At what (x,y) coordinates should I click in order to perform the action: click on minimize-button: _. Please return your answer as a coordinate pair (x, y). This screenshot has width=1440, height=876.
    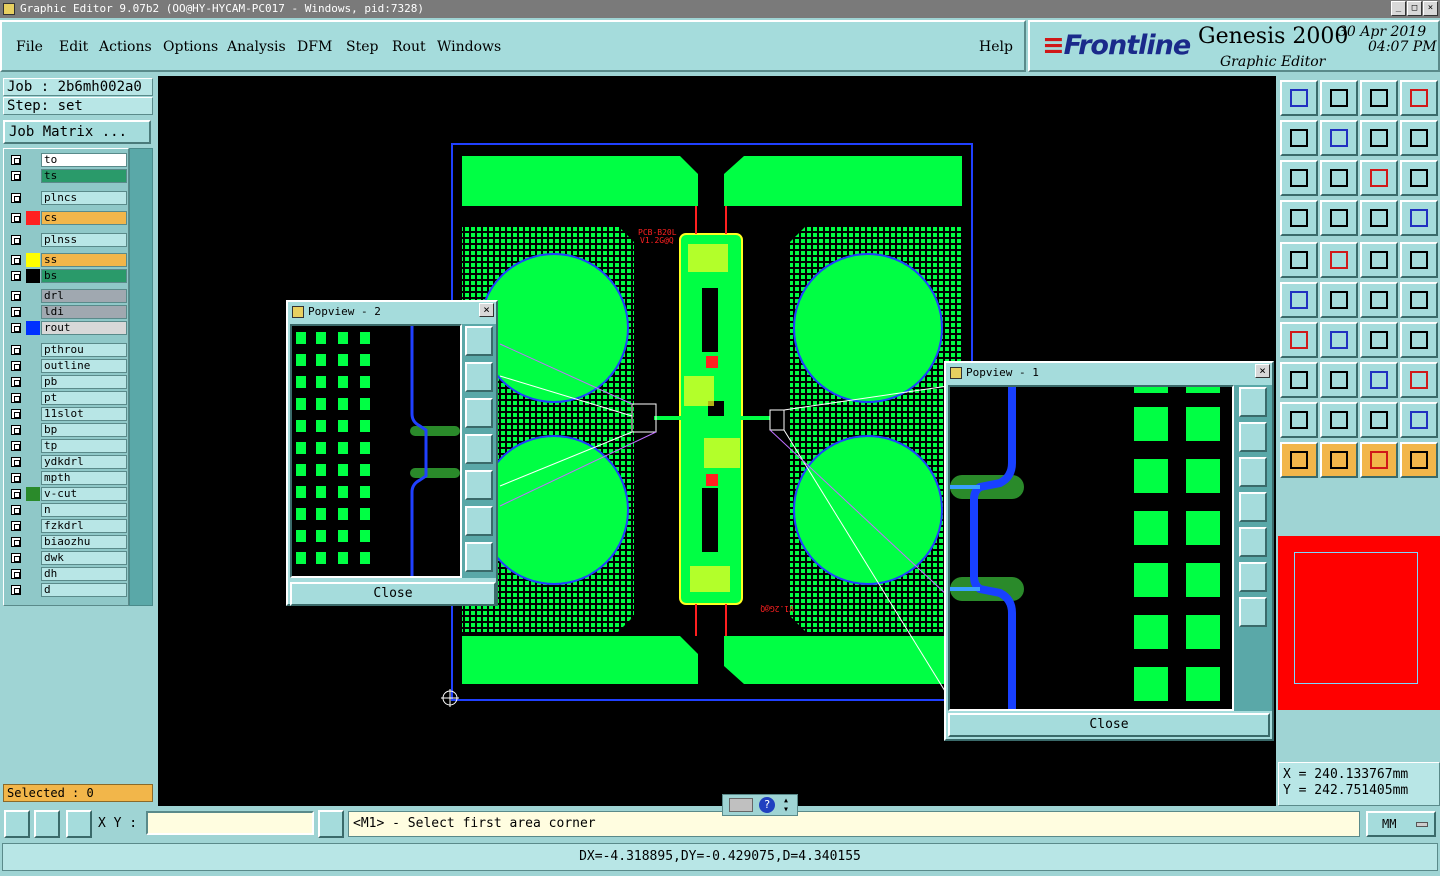
    Looking at the image, I should click on (1398, 8).